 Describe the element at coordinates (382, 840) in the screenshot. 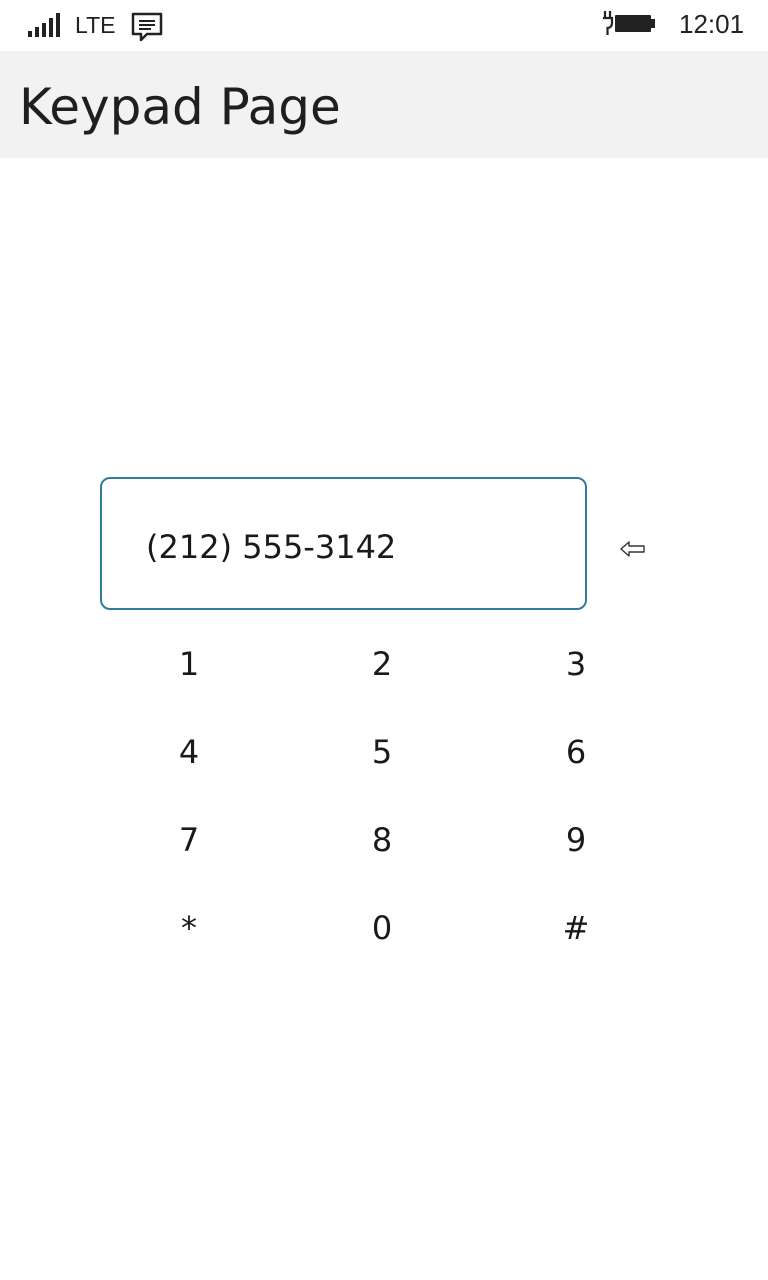

I see `key-8: 8` at that location.